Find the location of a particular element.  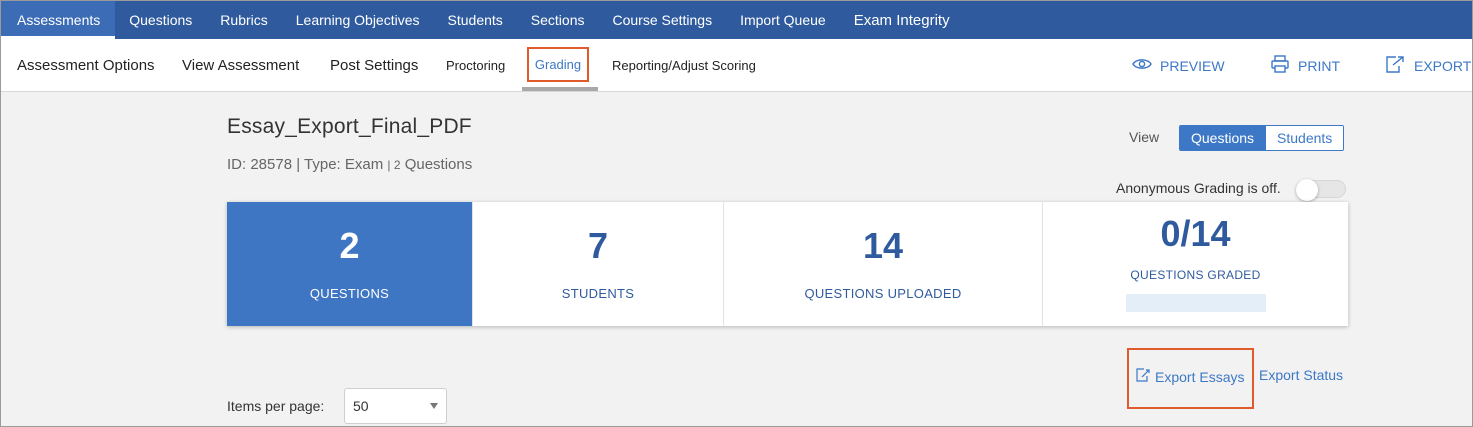

assessment-title: Essay_Export_Final_PDF is located at coordinates (349, 126).